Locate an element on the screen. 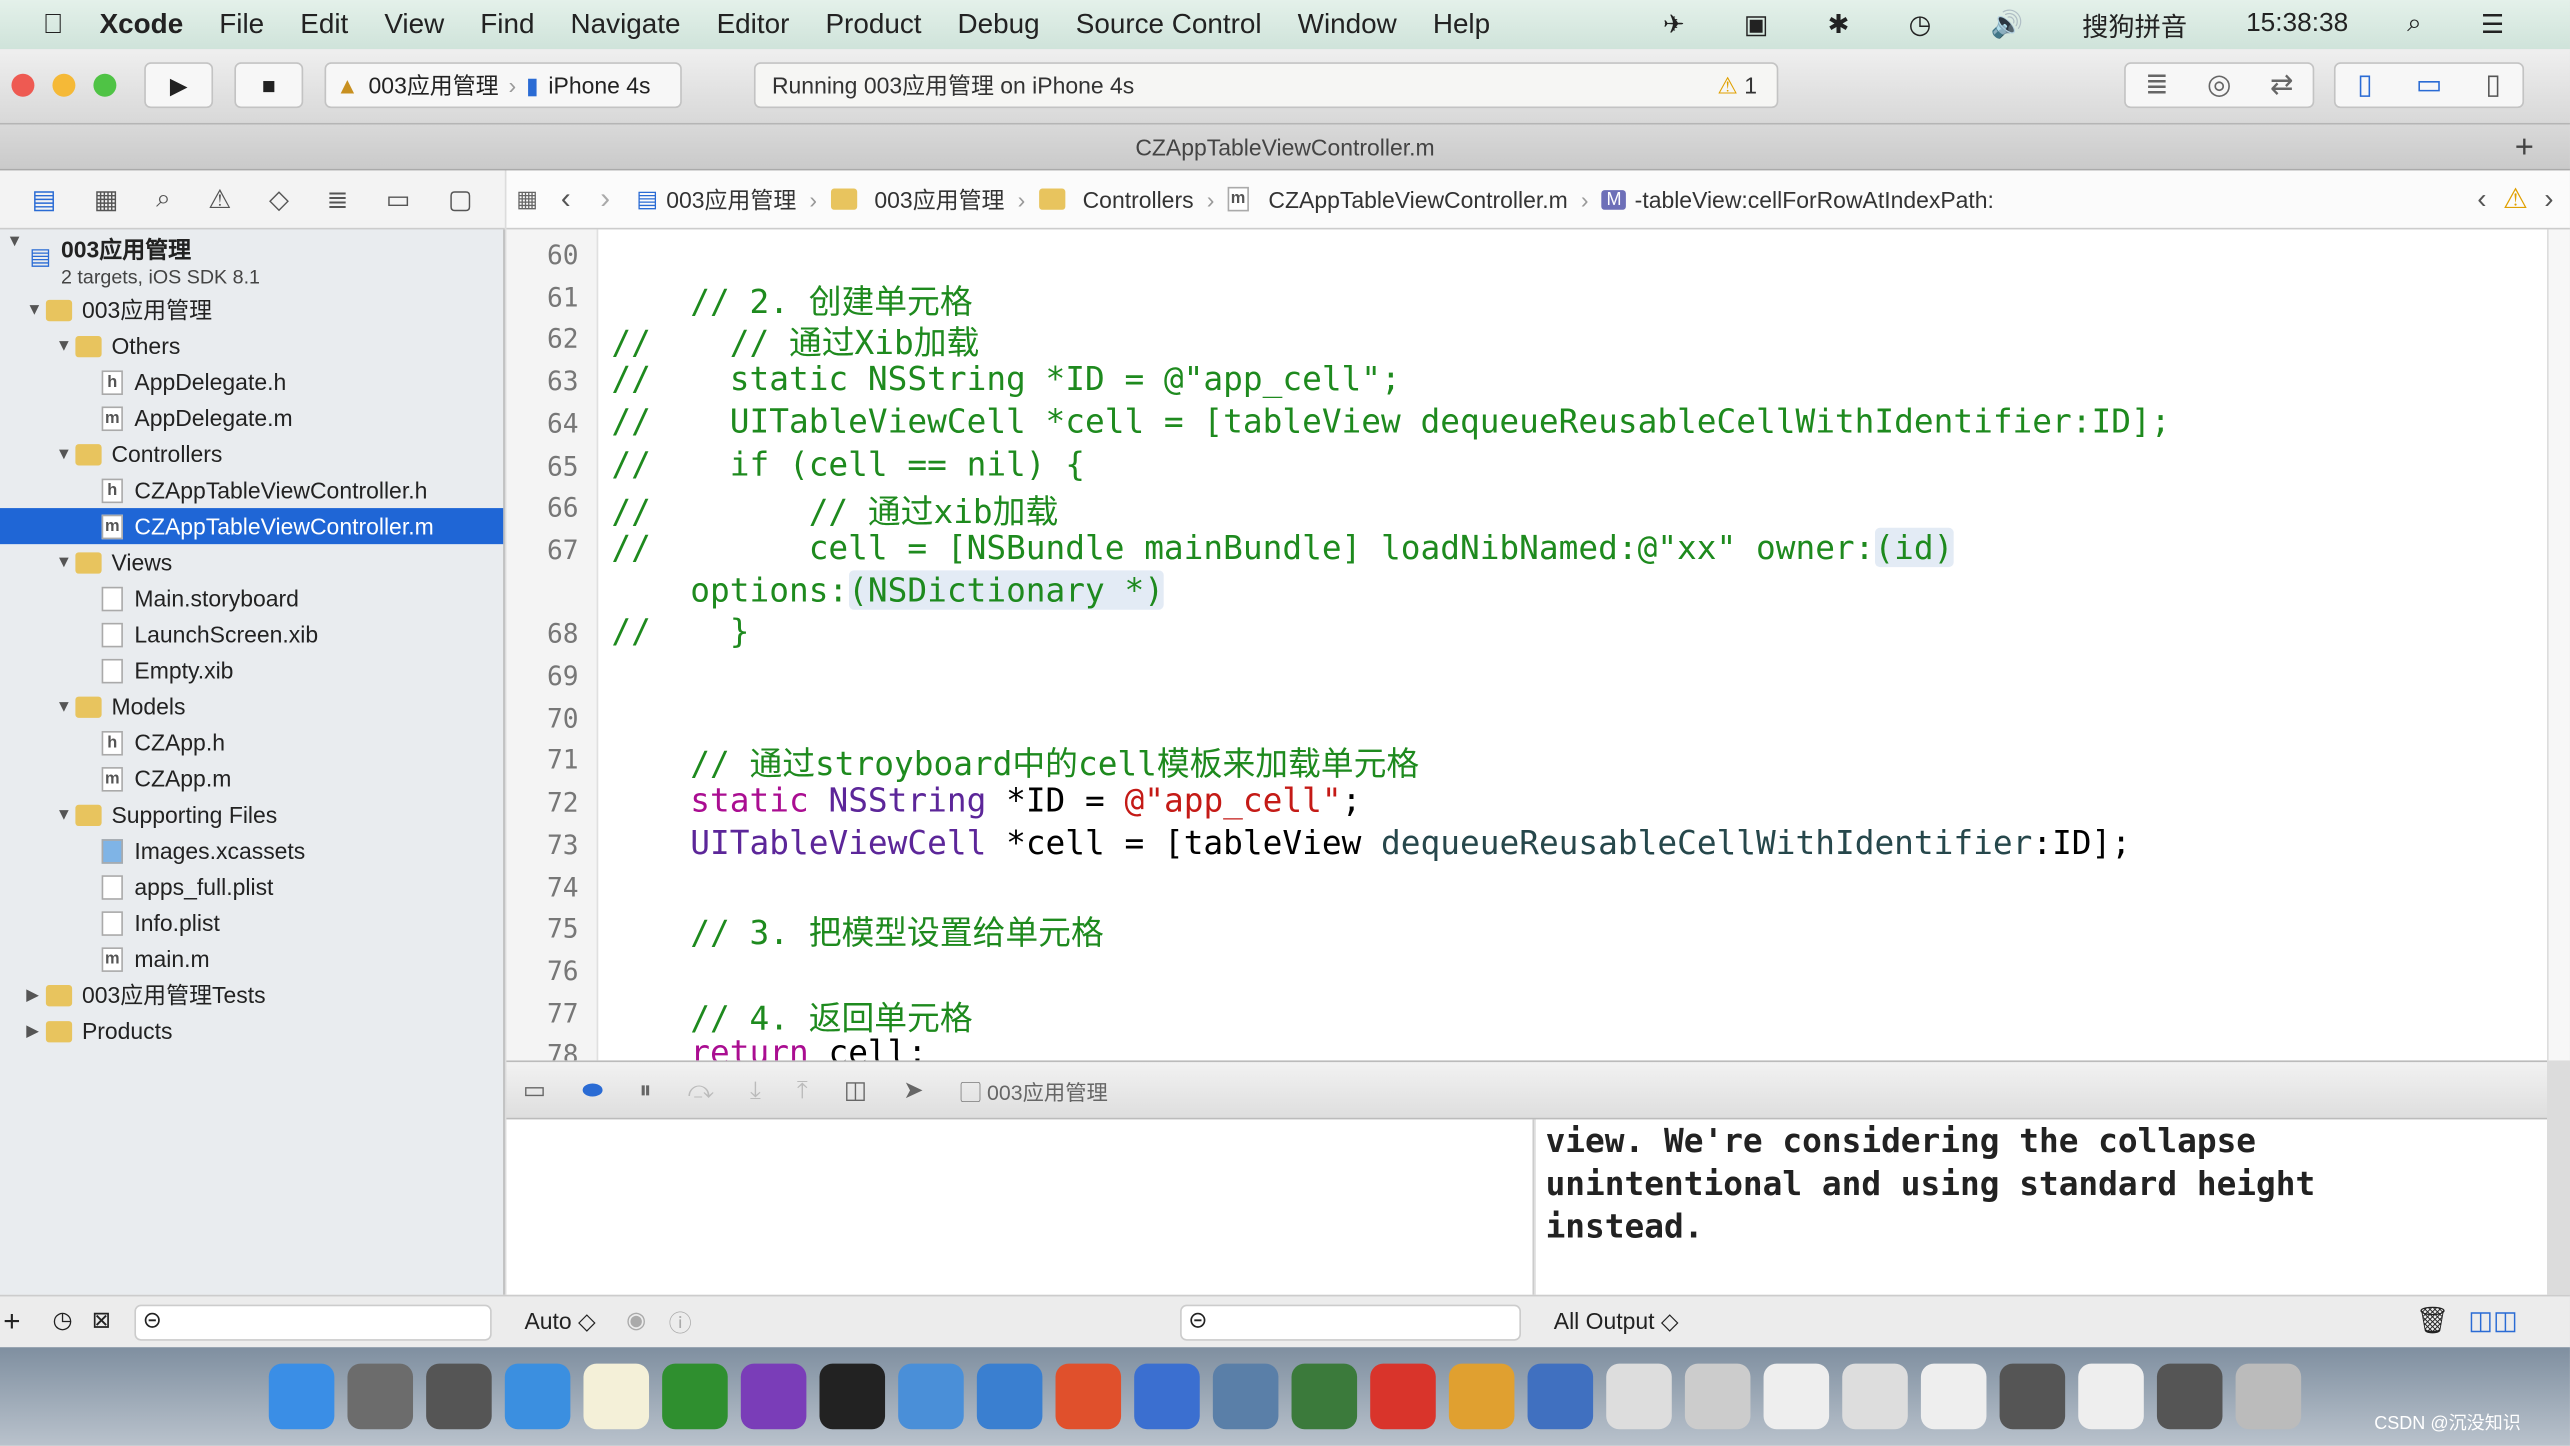 Image resolution: width=2570 pixels, height=1446 pixels. code-line: // // 通过Xib加载 is located at coordinates (795, 341).